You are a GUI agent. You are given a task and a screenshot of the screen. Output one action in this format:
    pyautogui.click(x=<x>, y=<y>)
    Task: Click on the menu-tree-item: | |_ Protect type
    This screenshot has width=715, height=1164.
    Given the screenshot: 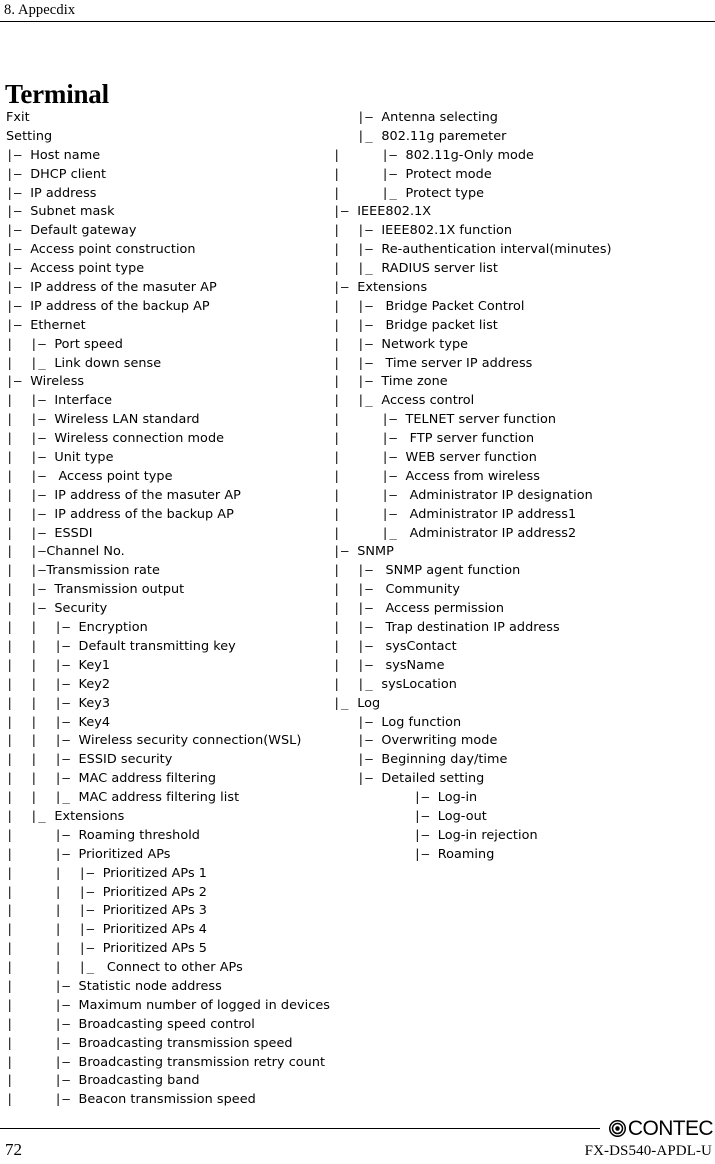 What is the action you would take?
    pyautogui.click(x=523, y=193)
    